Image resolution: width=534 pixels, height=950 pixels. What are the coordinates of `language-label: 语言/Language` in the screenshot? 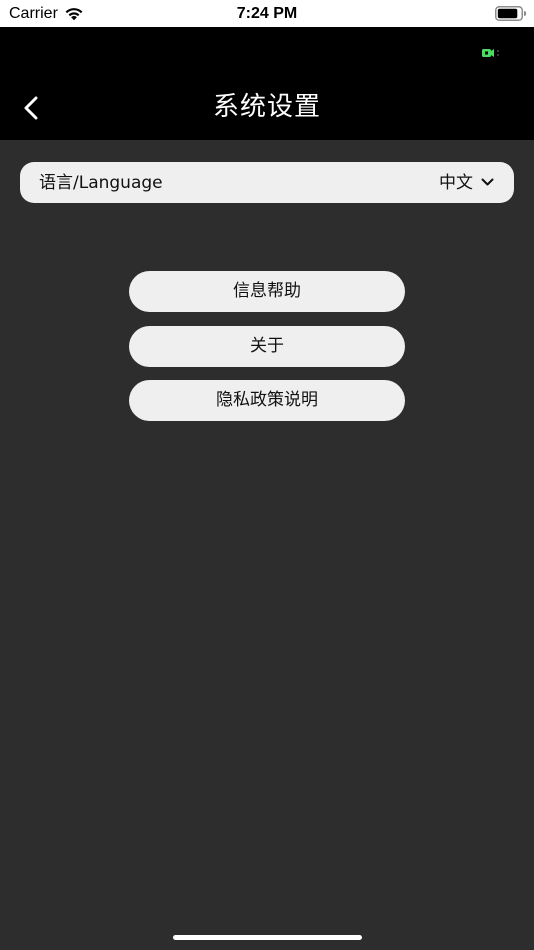 It's located at (101, 183).